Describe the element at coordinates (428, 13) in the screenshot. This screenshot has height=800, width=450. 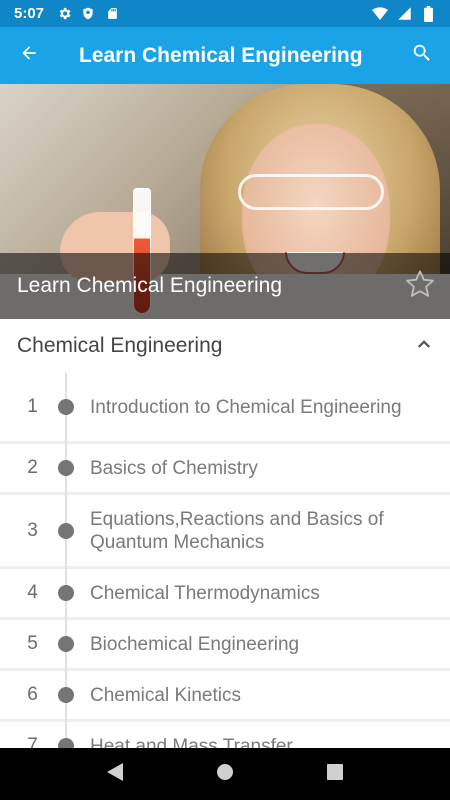
I see `battery-icon` at that location.